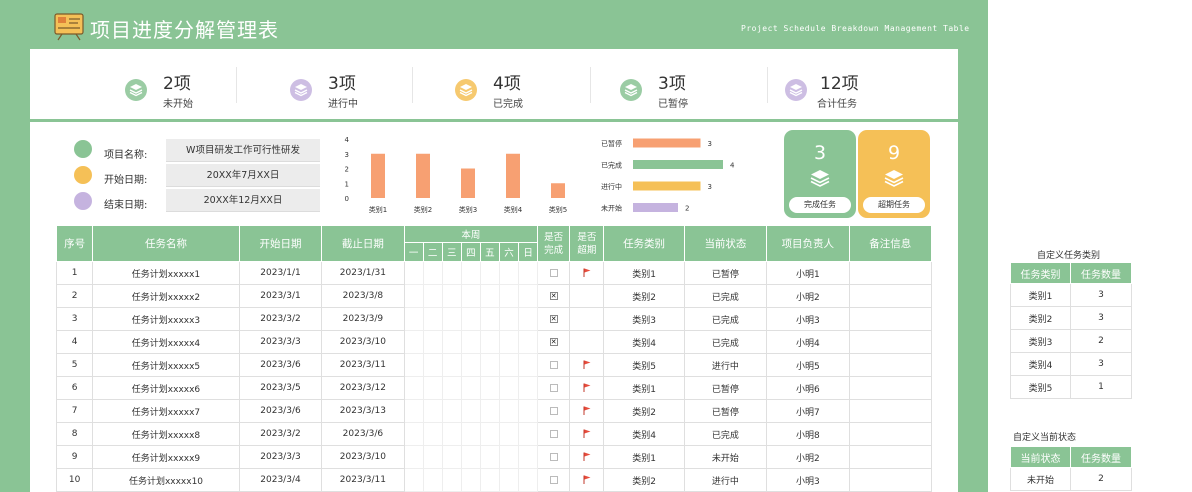 The image size is (1192, 492). Describe the element at coordinates (166, 388) in the screenshot. I see `cell-task-name: 任务计划xxxxx6` at that location.